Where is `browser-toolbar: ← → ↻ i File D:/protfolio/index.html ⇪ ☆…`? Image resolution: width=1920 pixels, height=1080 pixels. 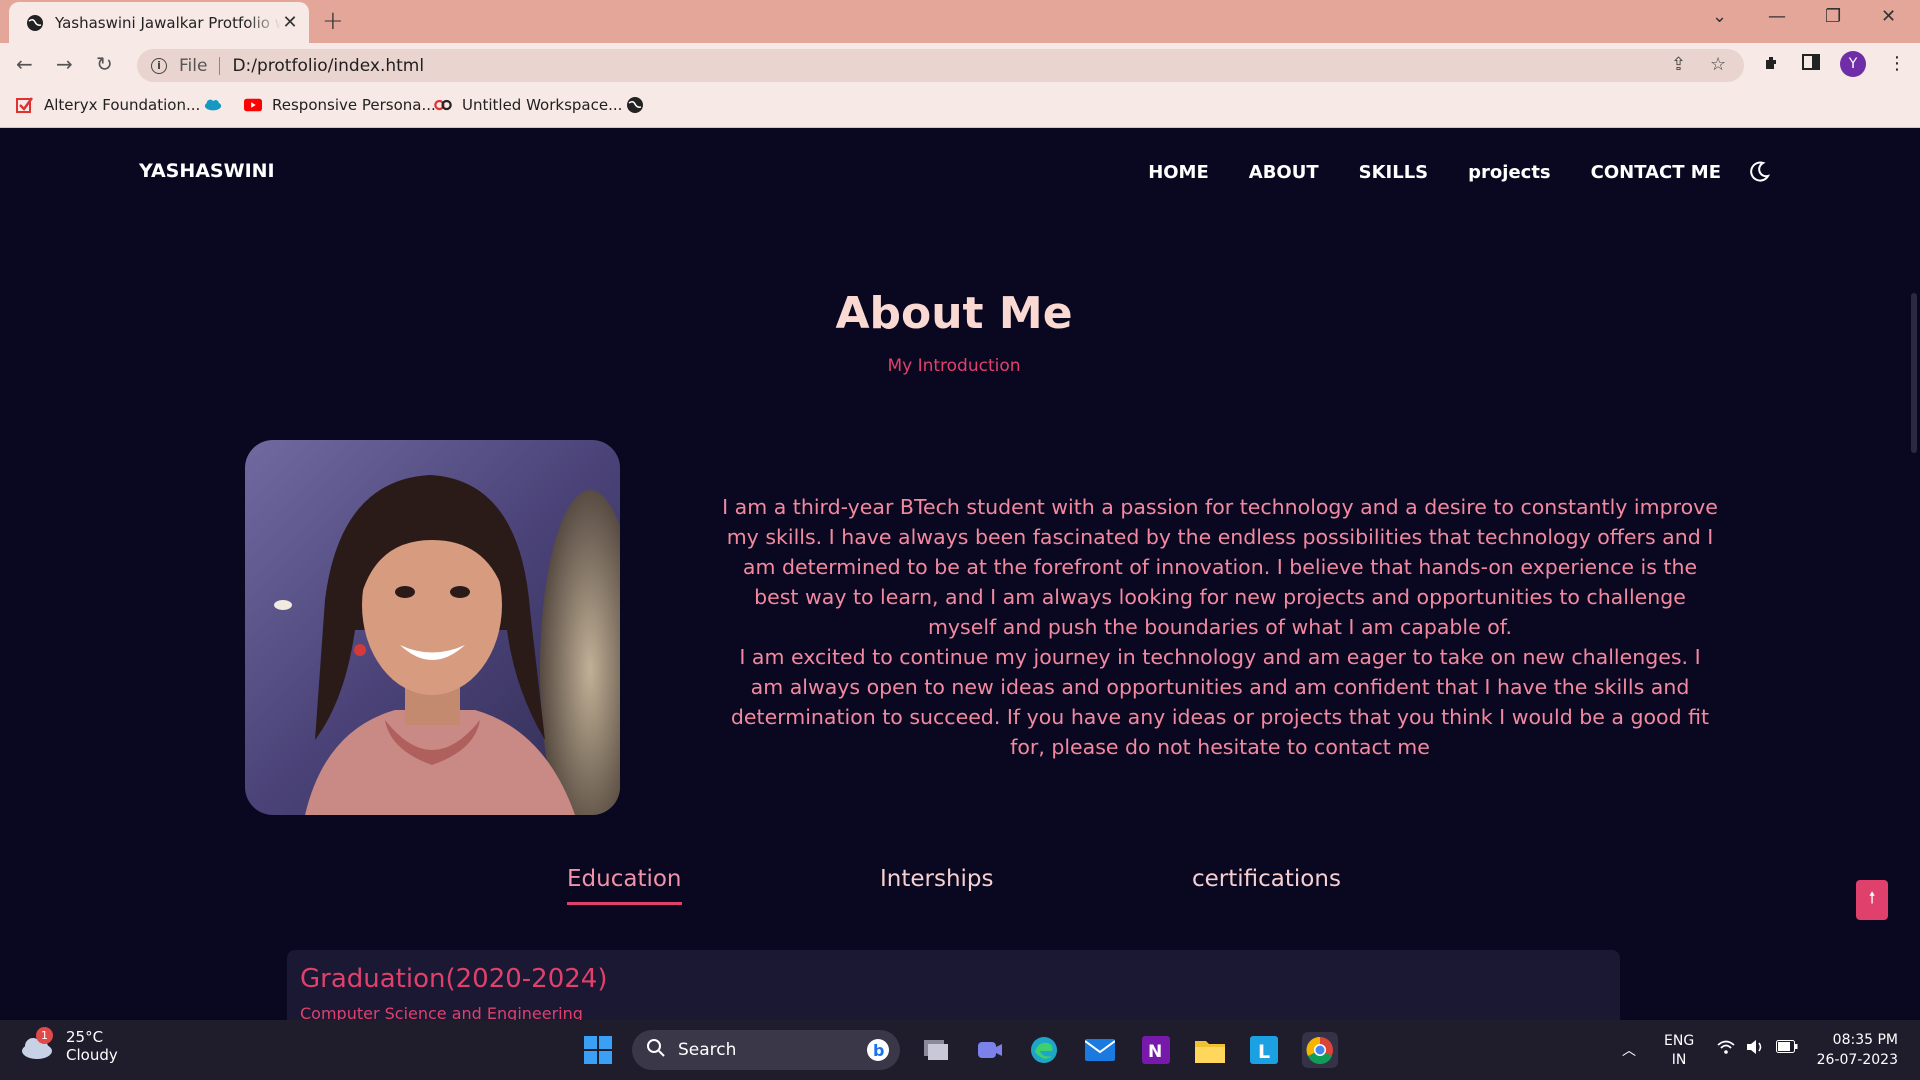 browser-toolbar: ← → ↻ i File D:/protfolio/index.html ⇪ ☆… is located at coordinates (960, 64).